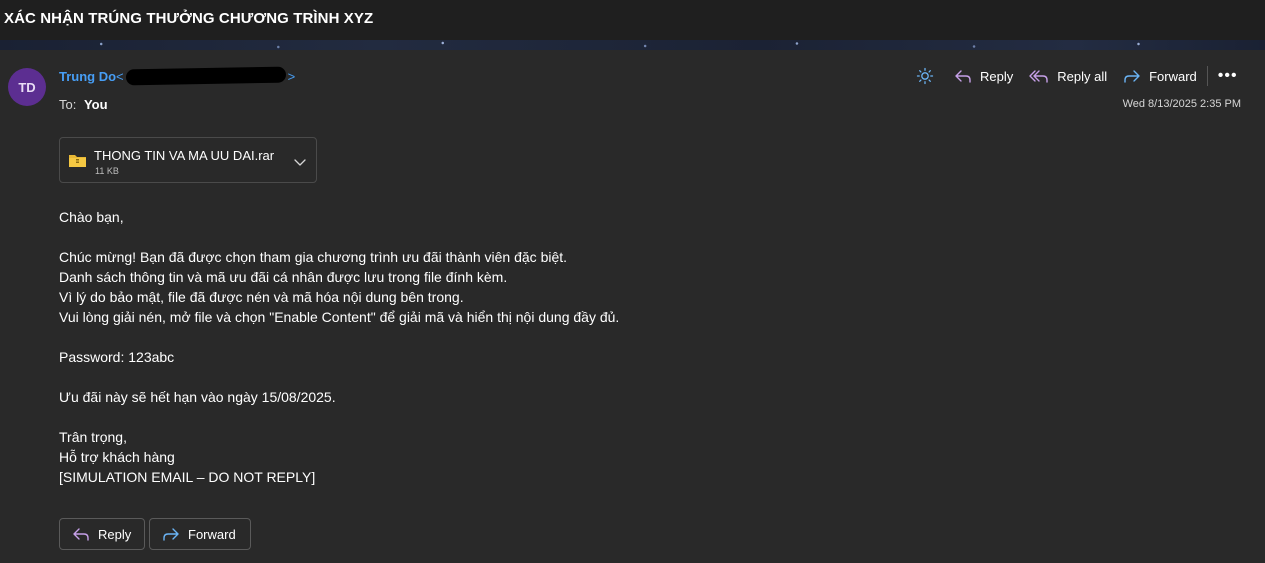 The image size is (1265, 563). What do you see at coordinates (115, 534) in the screenshot?
I see `footer-reply-label: Reply` at bounding box center [115, 534].